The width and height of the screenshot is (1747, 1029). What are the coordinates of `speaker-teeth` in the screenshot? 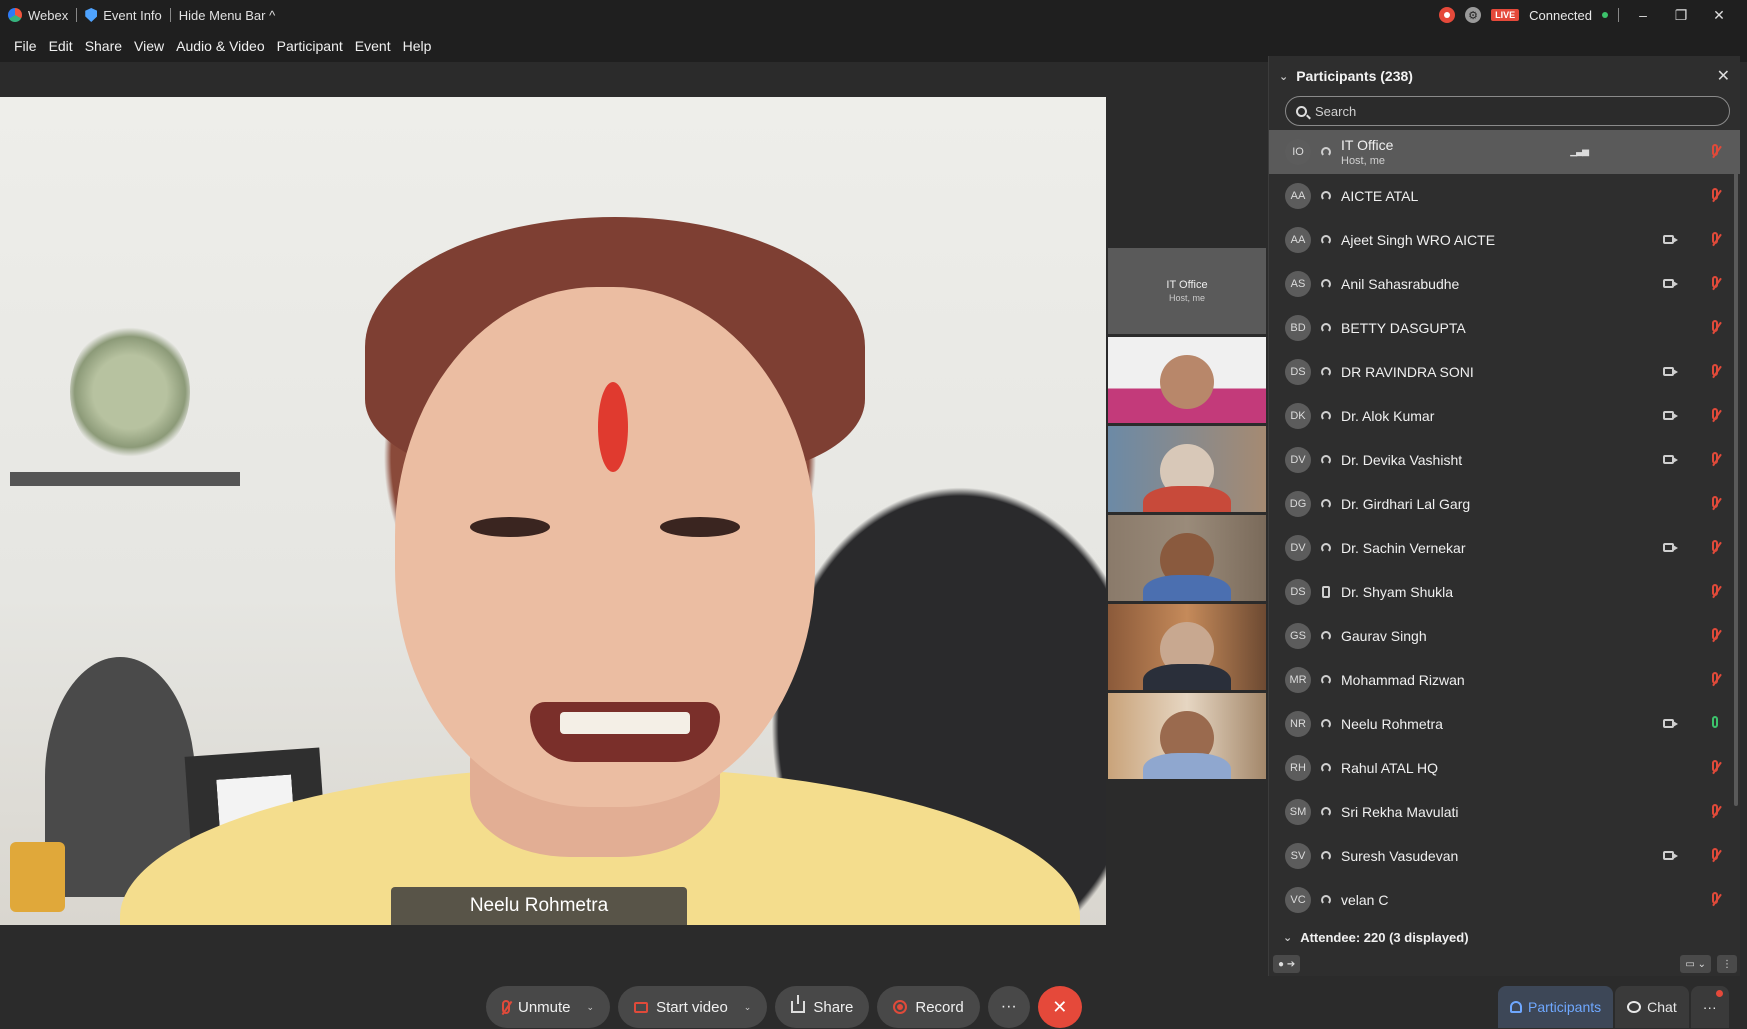 It's located at (625, 723).